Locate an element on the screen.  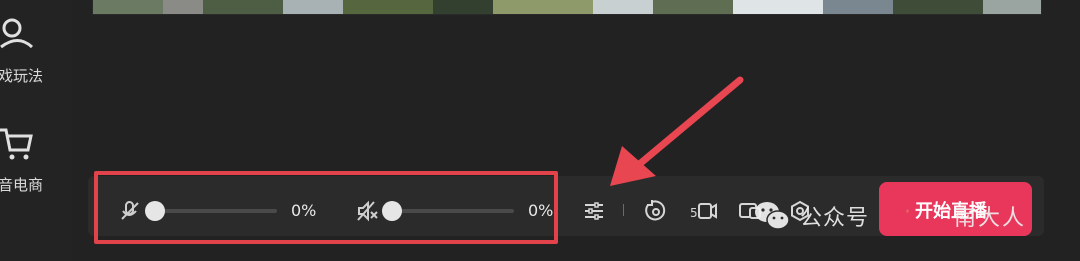
person-pin-icon is located at coordinates (17, 33).